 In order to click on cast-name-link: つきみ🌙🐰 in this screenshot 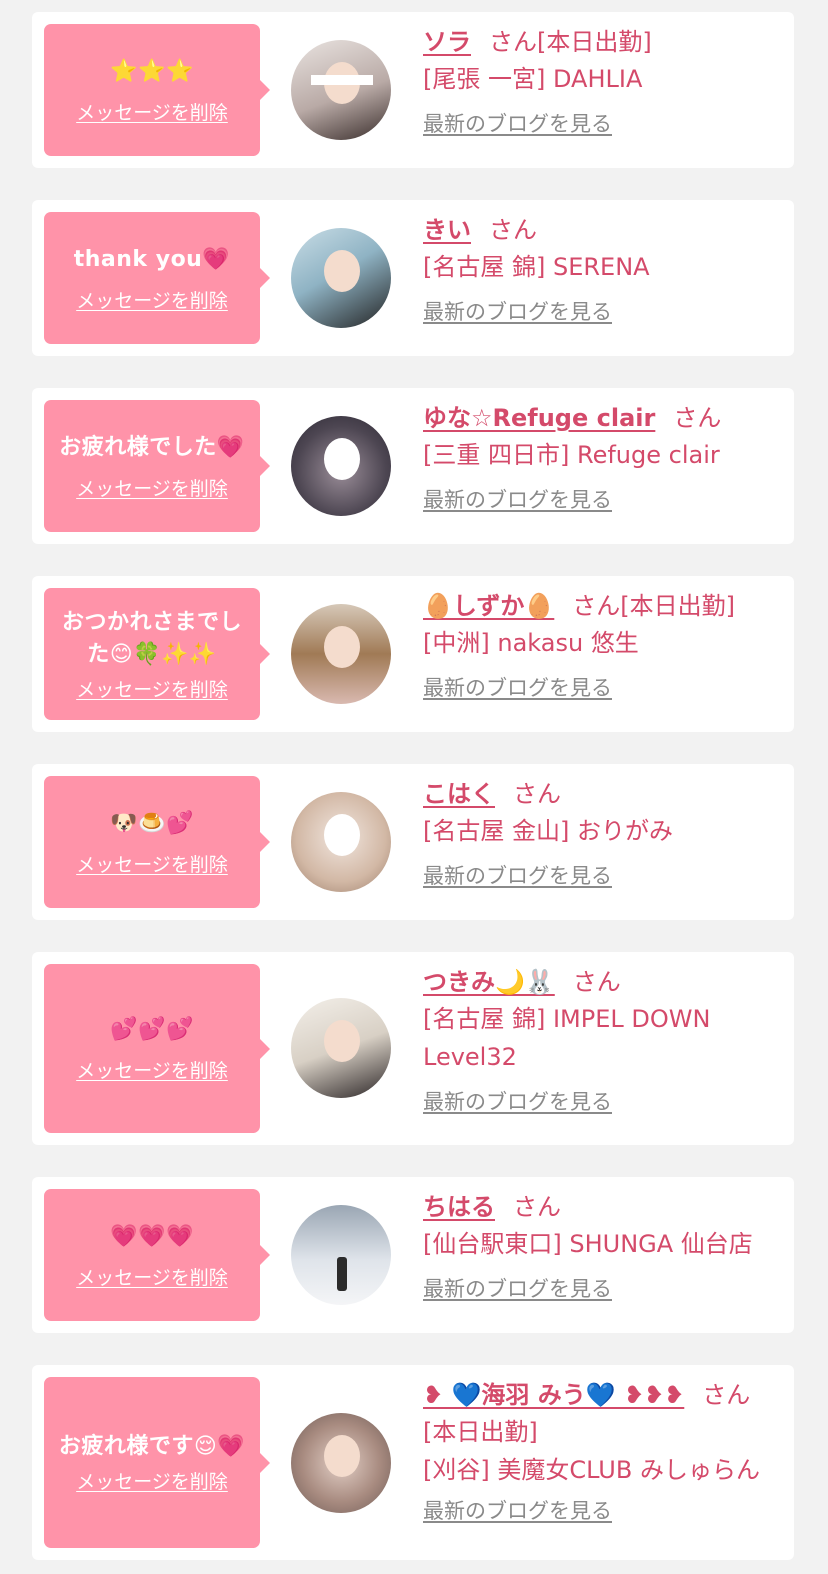, I will do `click(489, 982)`.